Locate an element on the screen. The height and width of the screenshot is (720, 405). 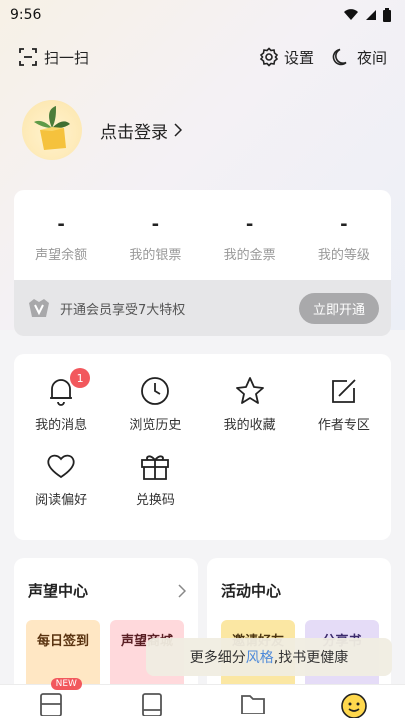
message-badge: 1 is located at coordinates (80, 378).